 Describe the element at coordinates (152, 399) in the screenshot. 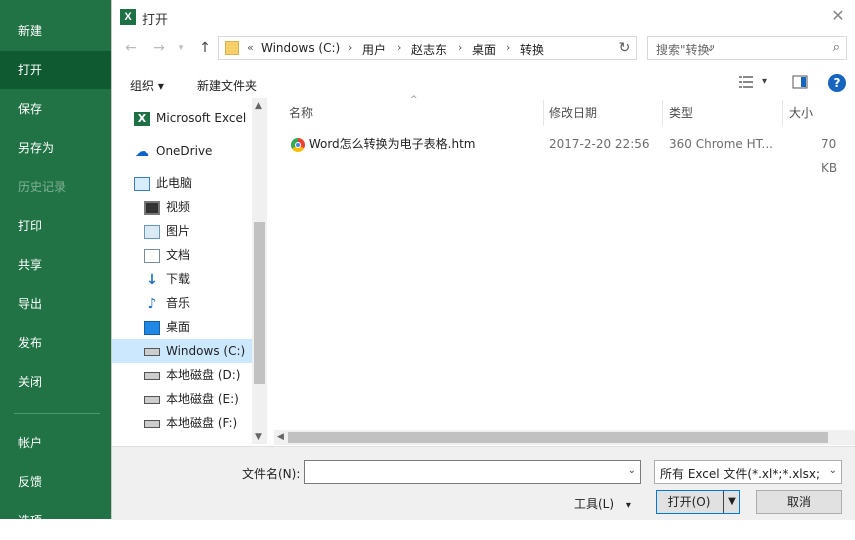

I see `drive-icon` at that location.